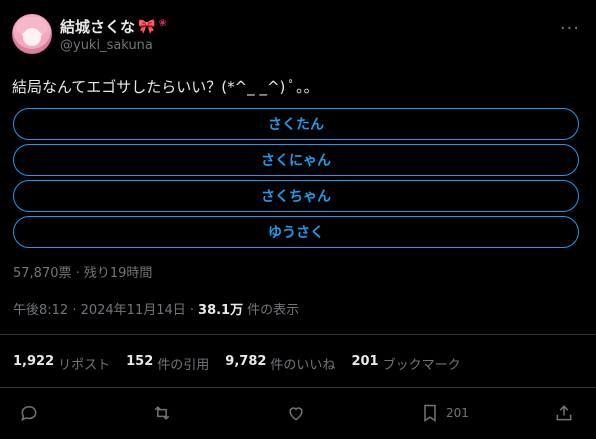 The width and height of the screenshot is (596, 439). What do you see at coordinates (183, 365) in the screenshot?
I see `stat-label: 件の引用` at bounding box center [183, 365].